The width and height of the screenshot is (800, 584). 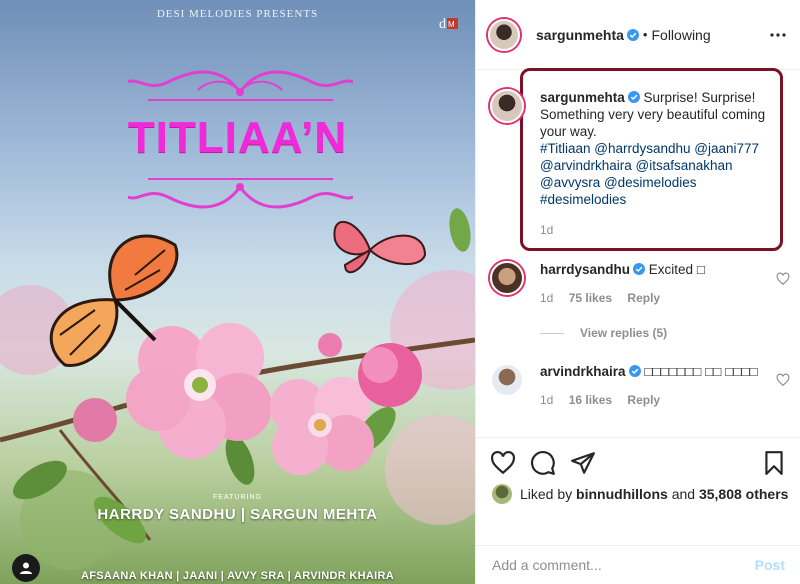 I want to click on post-actions-bar, so click(x=638, y=462).